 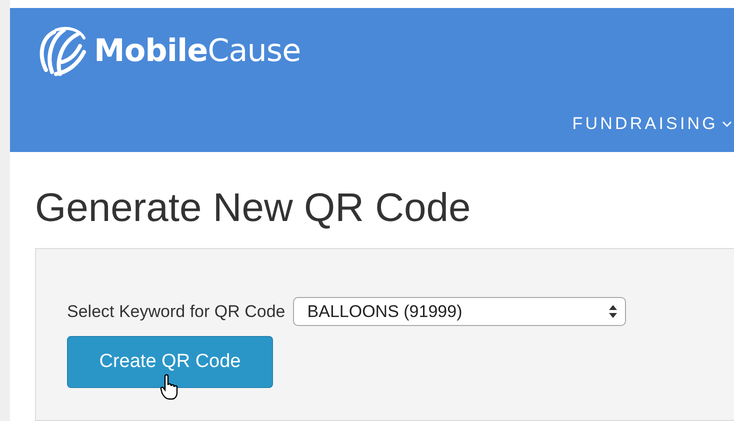 I want to click on field-label: Select Keyword for QR Code, so click(x=176, y=312).